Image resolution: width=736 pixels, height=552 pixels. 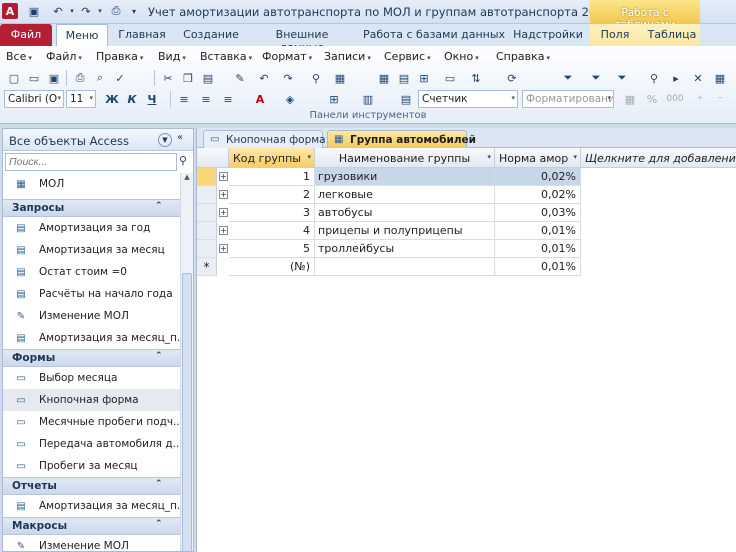 What do you see at coordinates (187, 412) in the screenshot?
I see `scrollbar-thumb` at bounding box center [187, 412].